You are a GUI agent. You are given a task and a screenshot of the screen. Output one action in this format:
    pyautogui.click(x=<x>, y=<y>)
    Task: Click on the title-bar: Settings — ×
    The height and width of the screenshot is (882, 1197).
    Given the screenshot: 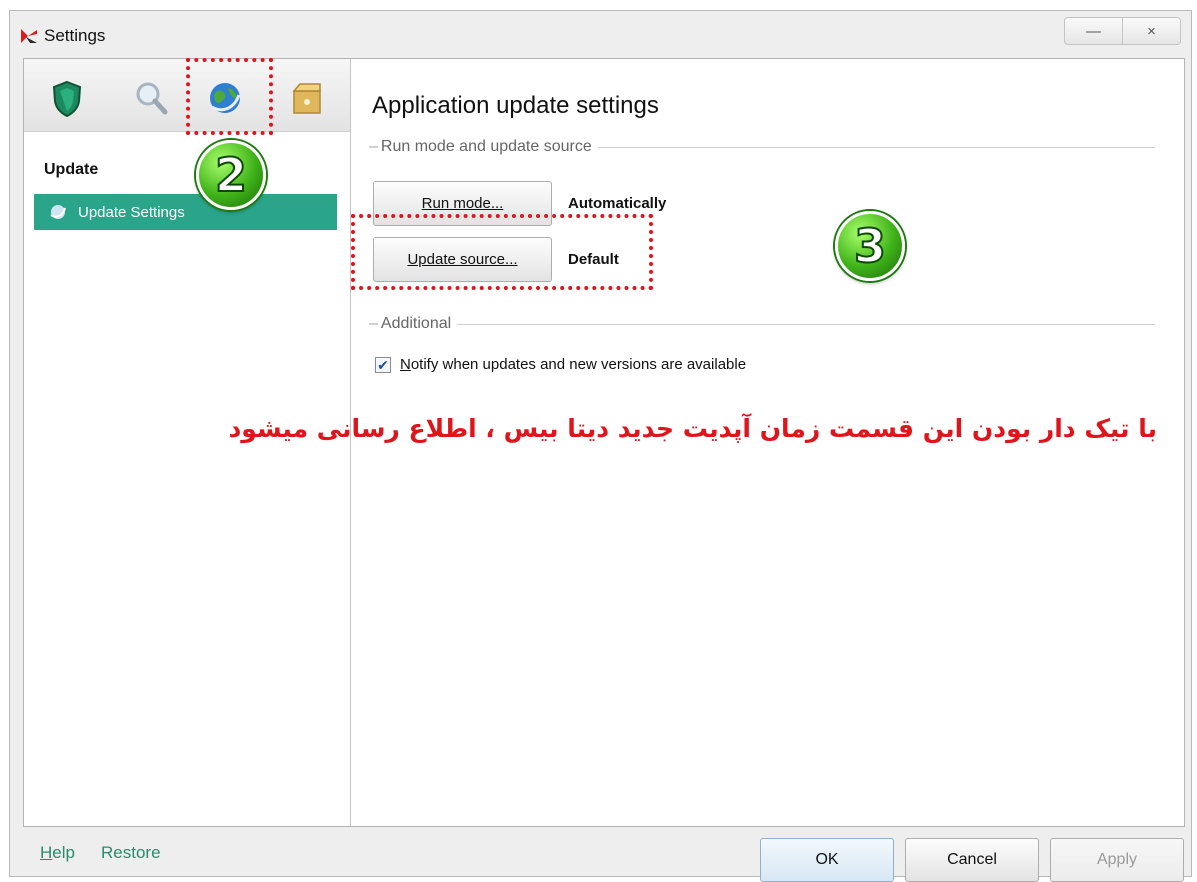 What is the action you would take?
    pyautogui.click(x=600, y=36)
    